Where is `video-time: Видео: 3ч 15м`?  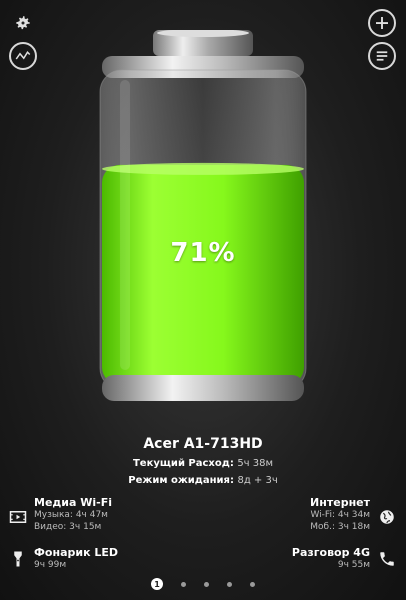
video-time: Видео: 3ч 15м is located at coordinates (68, 527).